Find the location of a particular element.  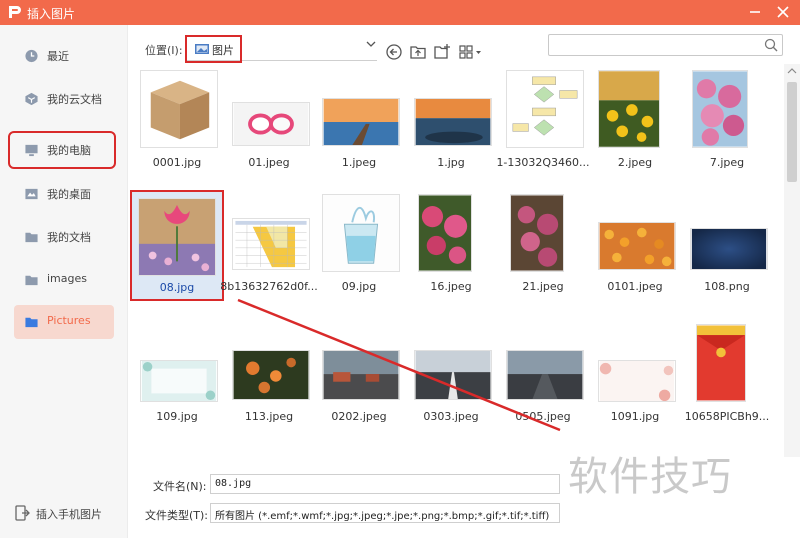

sidebar-item-label: images is located at coordinates (67, 278).